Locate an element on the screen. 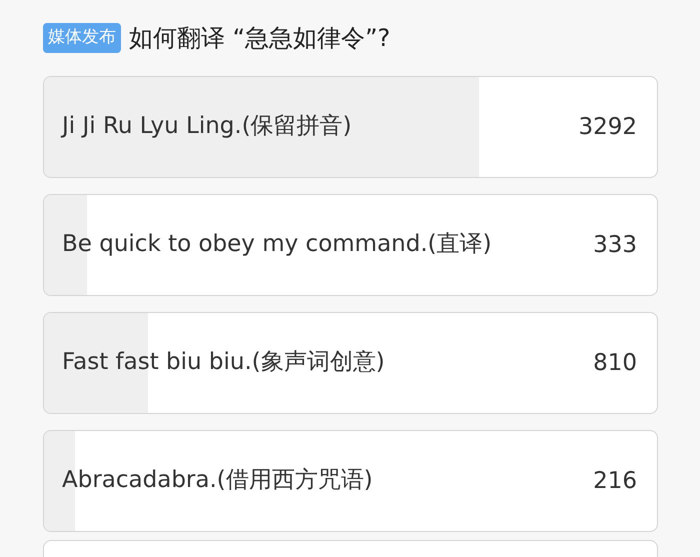 The width and height of the screenshot is (700, 557). option-label: Fast fast biu biu.(象声词创意) is located at coordinates (223, 363).